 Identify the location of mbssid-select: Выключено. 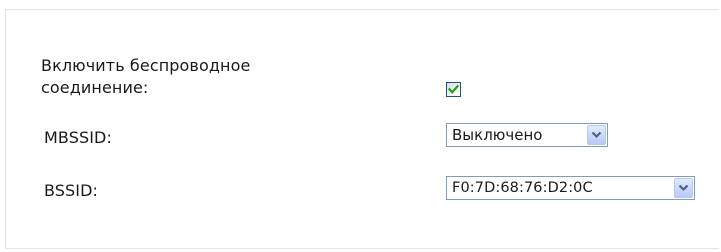
(527, 135).